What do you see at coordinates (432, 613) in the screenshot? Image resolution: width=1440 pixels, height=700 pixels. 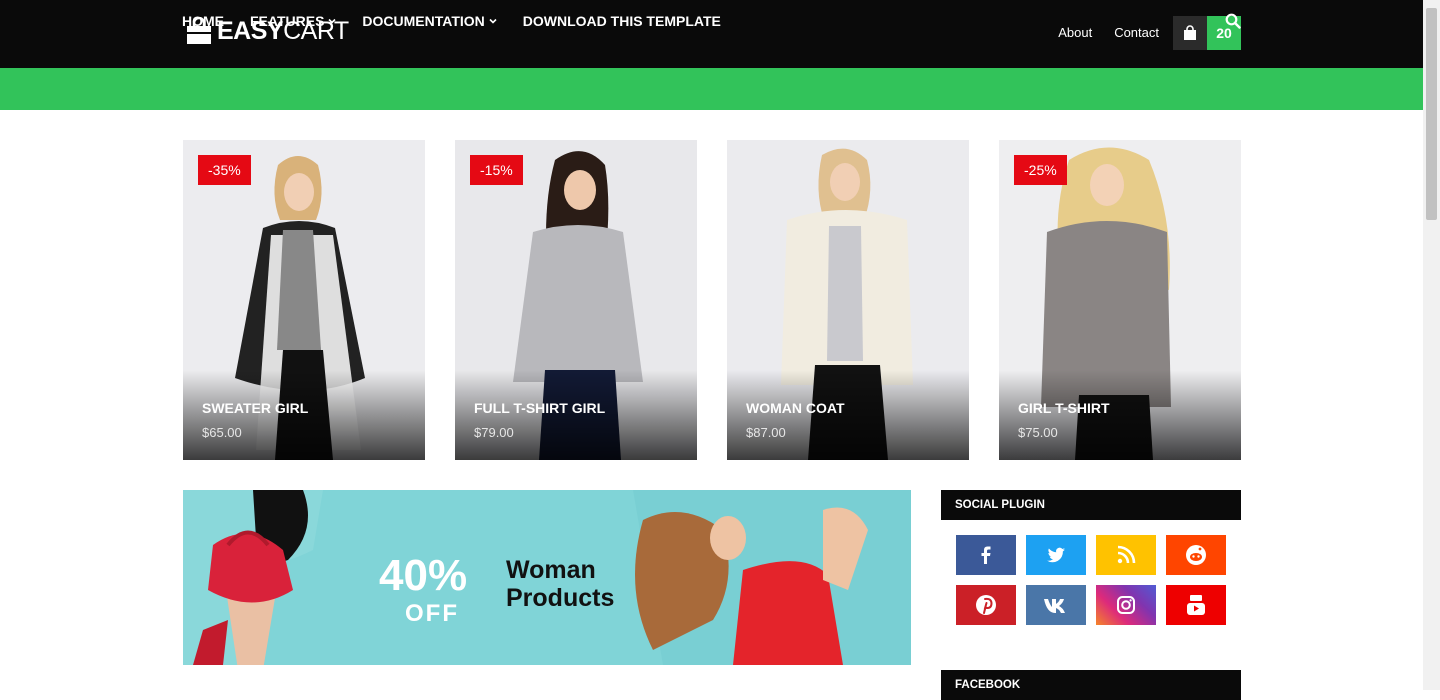 I see `banner-off-label: OFF` at bounding box center [432, 613].